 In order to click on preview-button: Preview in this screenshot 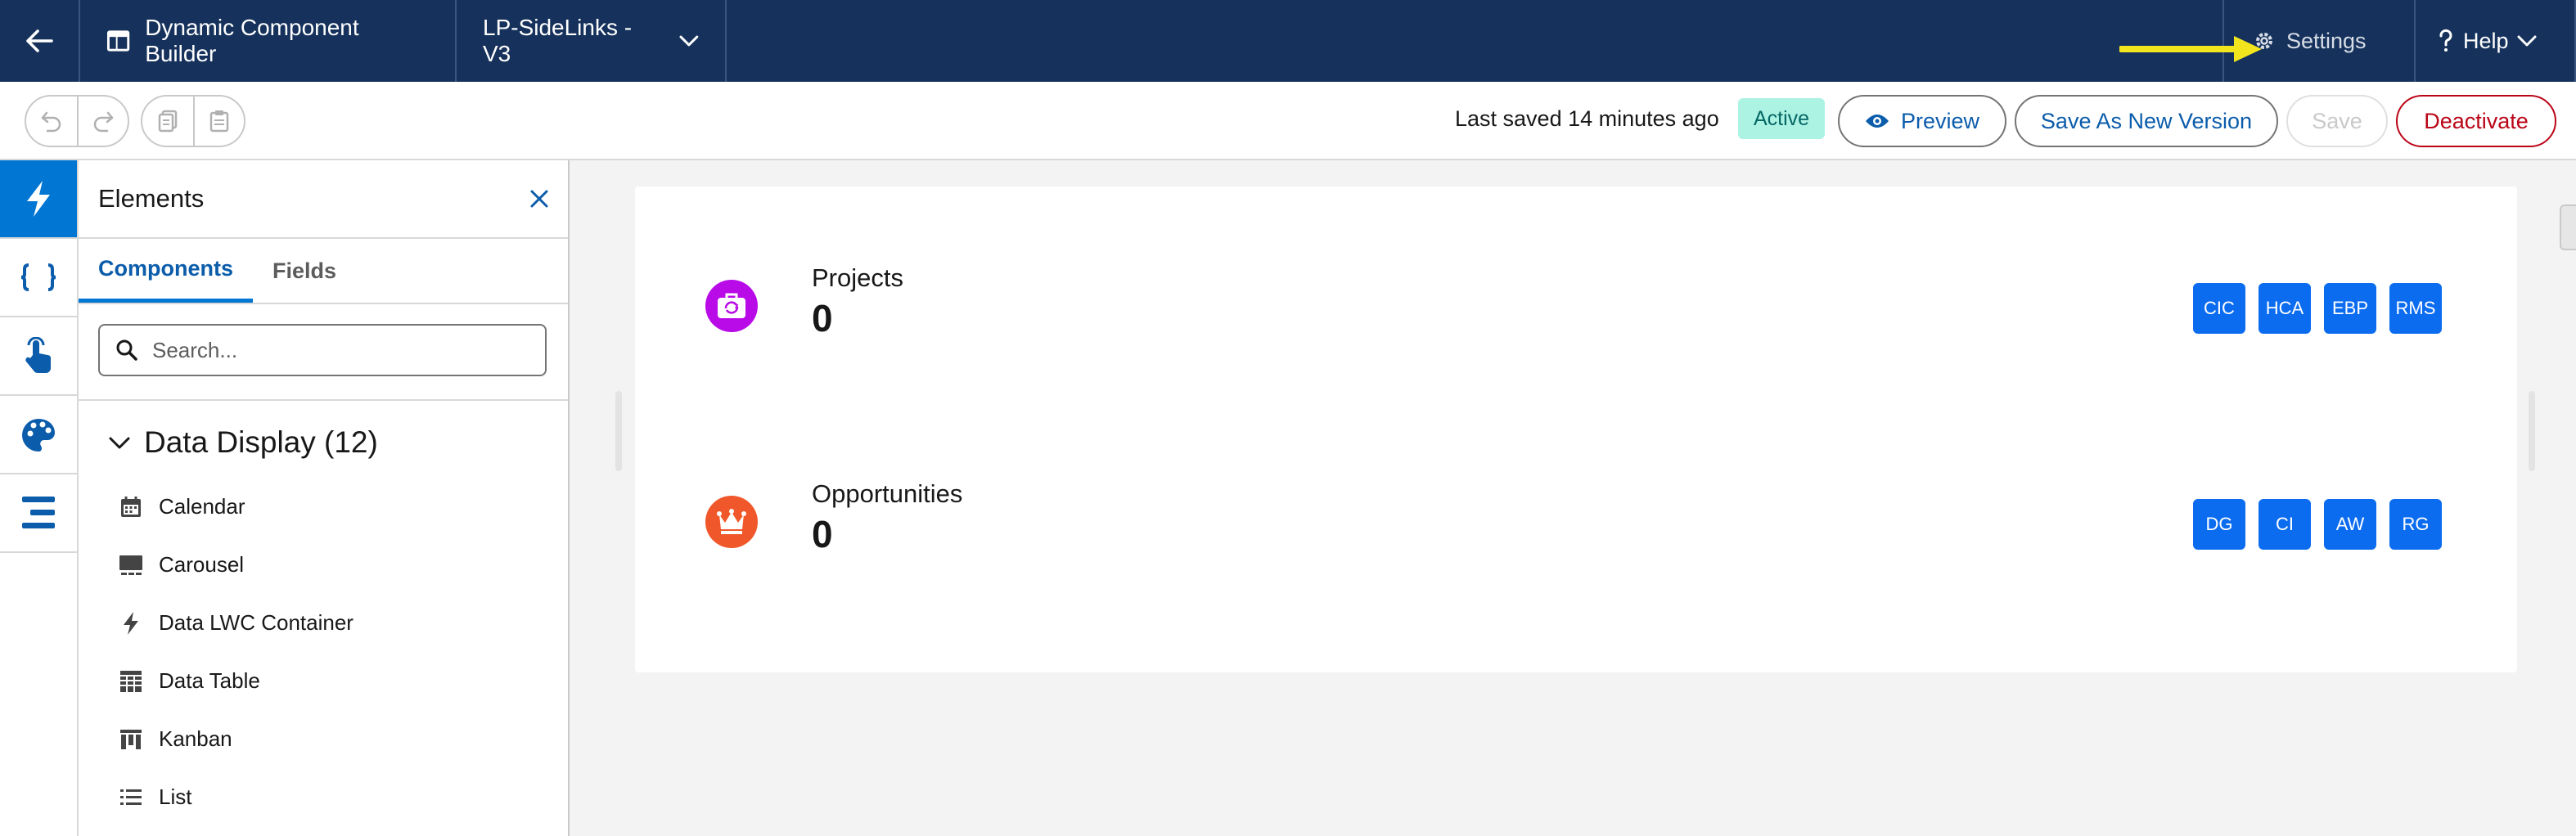, I will do `click(1922, 121)`.